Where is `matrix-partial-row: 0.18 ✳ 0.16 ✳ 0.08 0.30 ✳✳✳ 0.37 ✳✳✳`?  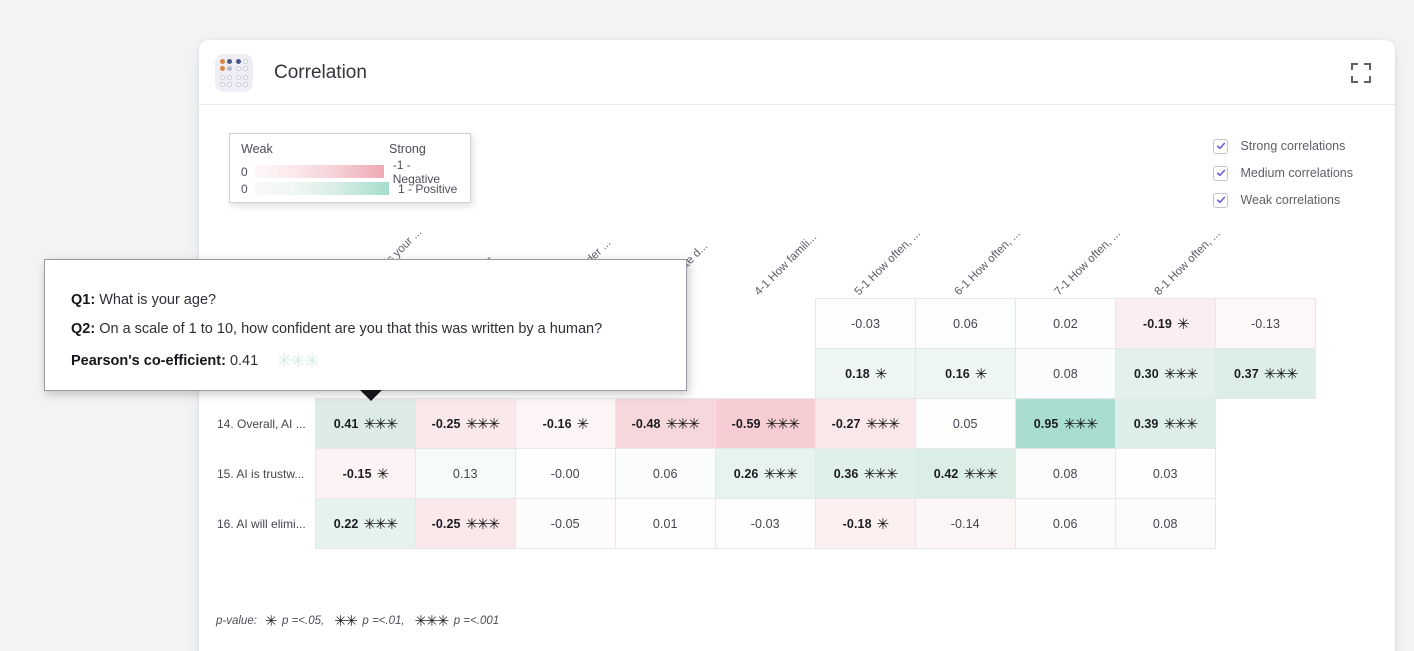
matrix-partial-row: 0.18 ✳ 0.16 ✳ 0.08 0.30 ✳✳✳ 0.37 ✳✳✳ is located at coordinates (1065, 373).